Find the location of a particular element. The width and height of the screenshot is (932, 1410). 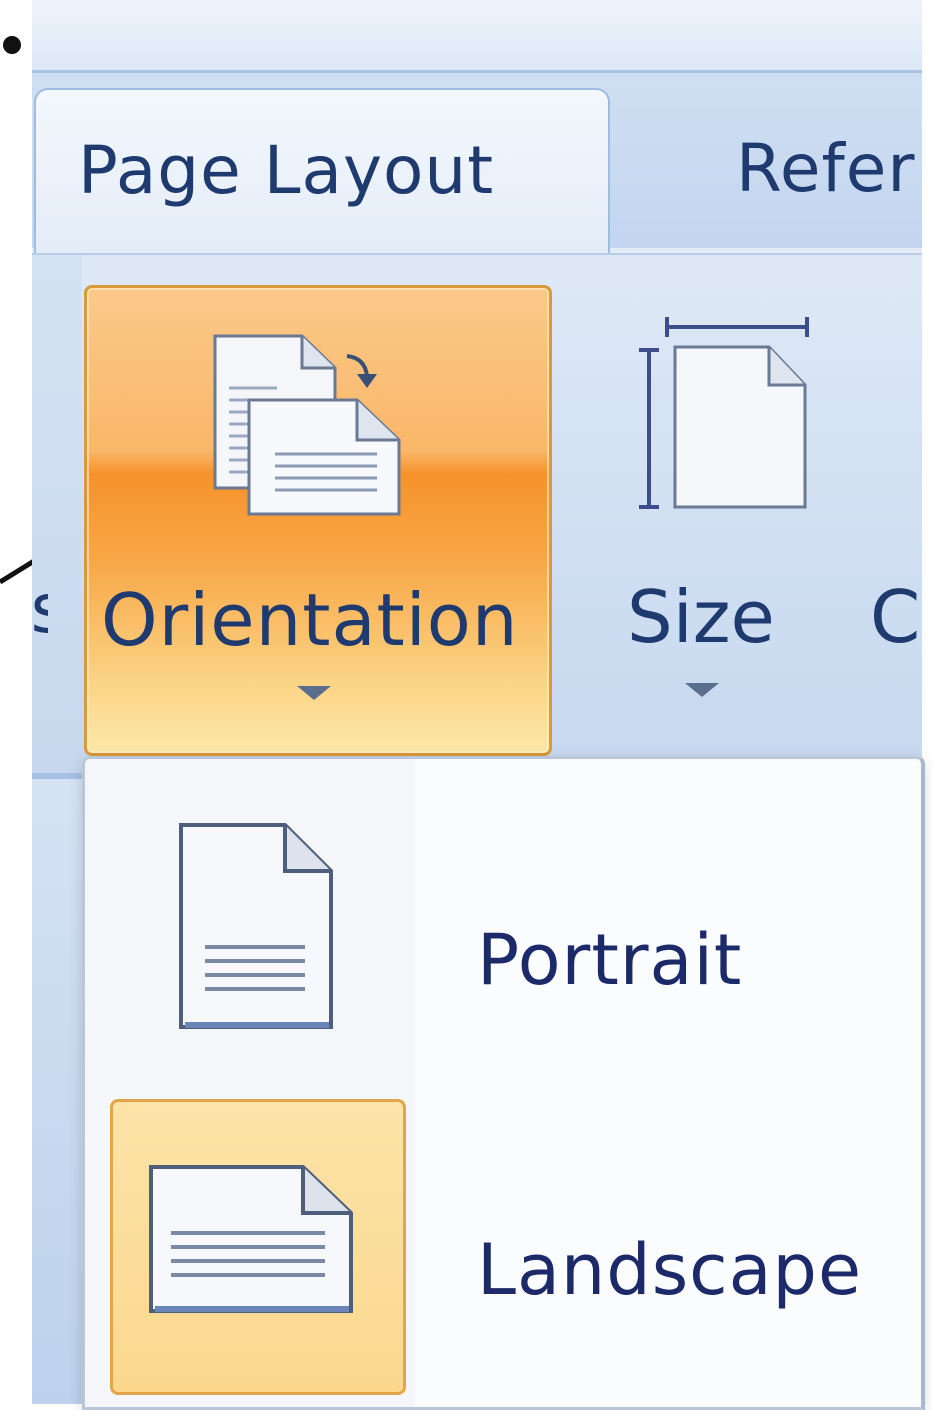

size-label: Size is located at coordinates (701, 617).